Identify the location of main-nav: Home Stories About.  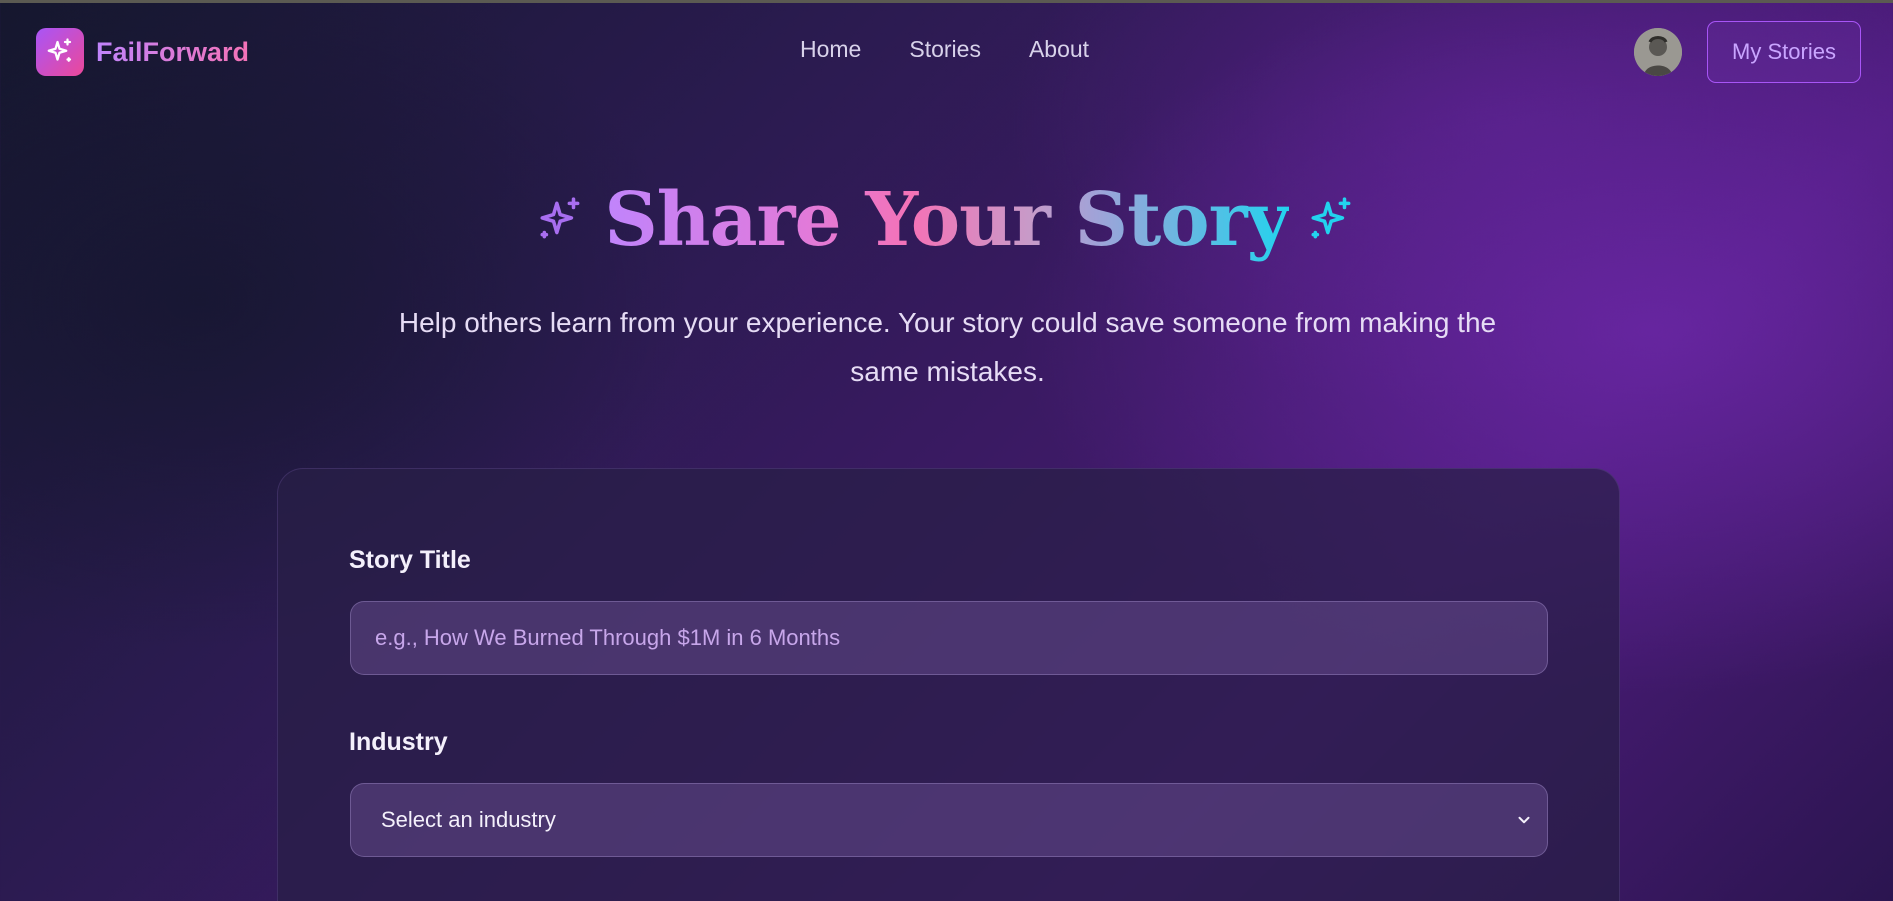
(944, 49).